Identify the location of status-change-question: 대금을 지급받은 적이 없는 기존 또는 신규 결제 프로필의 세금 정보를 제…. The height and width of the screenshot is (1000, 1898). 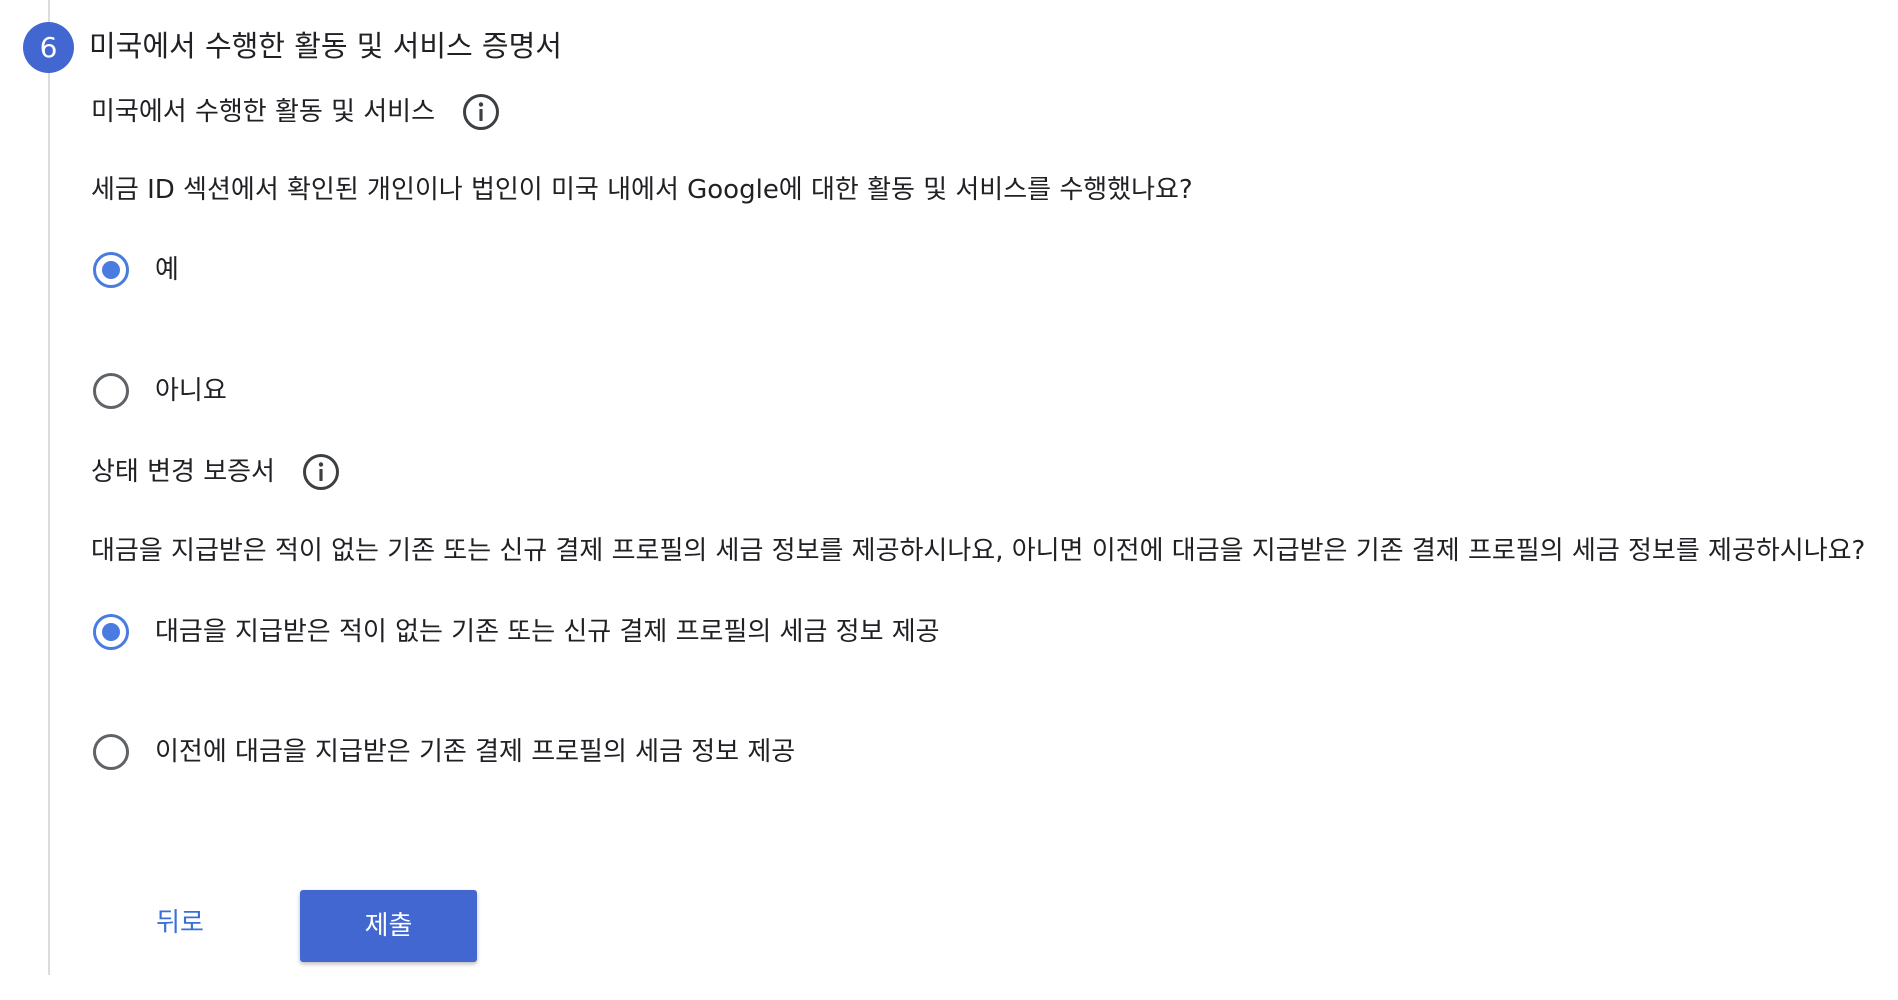
(978, 551).